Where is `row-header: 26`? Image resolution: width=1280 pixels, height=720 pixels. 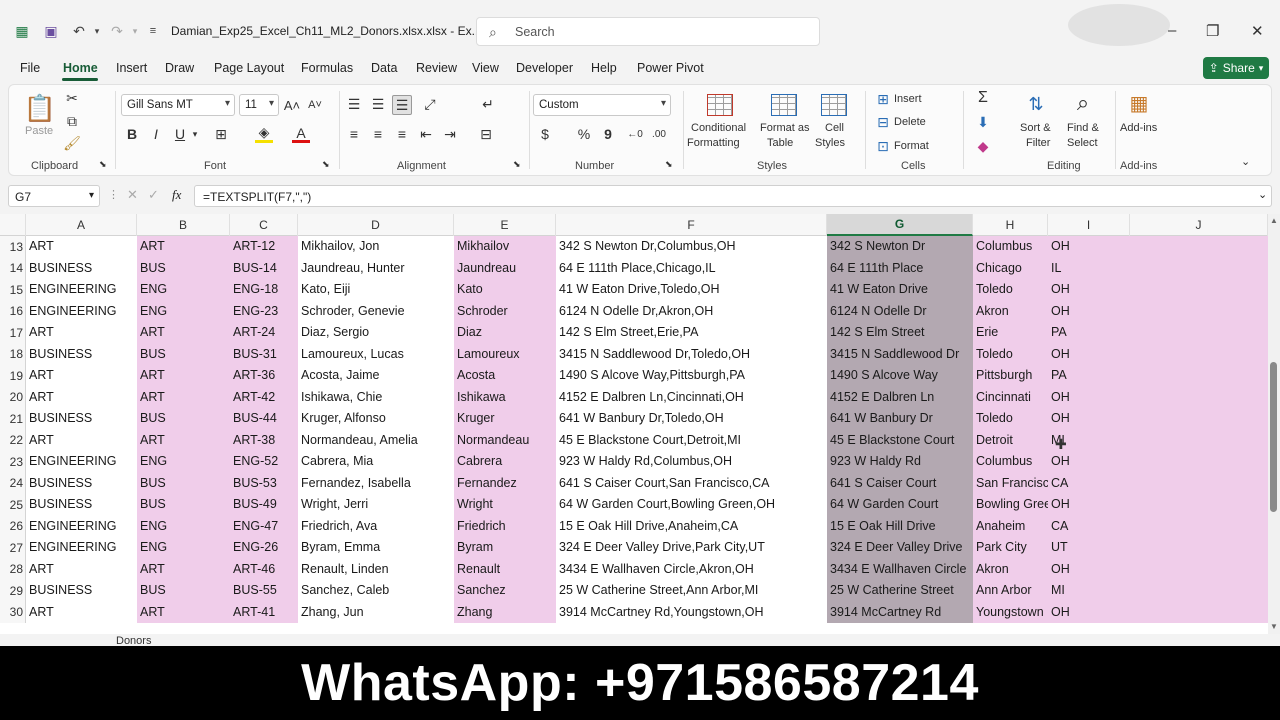 row-header: 26 is located at coordinates (13, 526).